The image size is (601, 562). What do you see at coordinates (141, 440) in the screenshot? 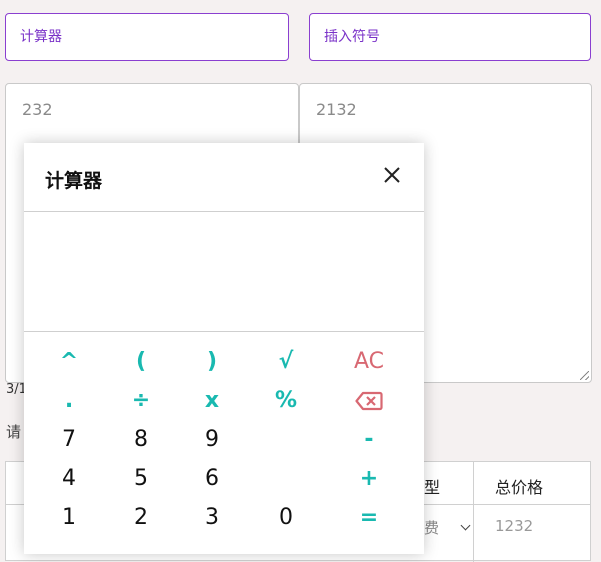
I see `key-8: 8` at bounding box center [141, 440].